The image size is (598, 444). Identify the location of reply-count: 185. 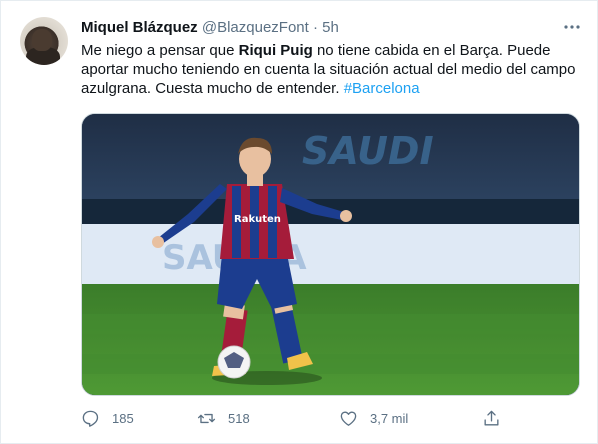
(123, 418).